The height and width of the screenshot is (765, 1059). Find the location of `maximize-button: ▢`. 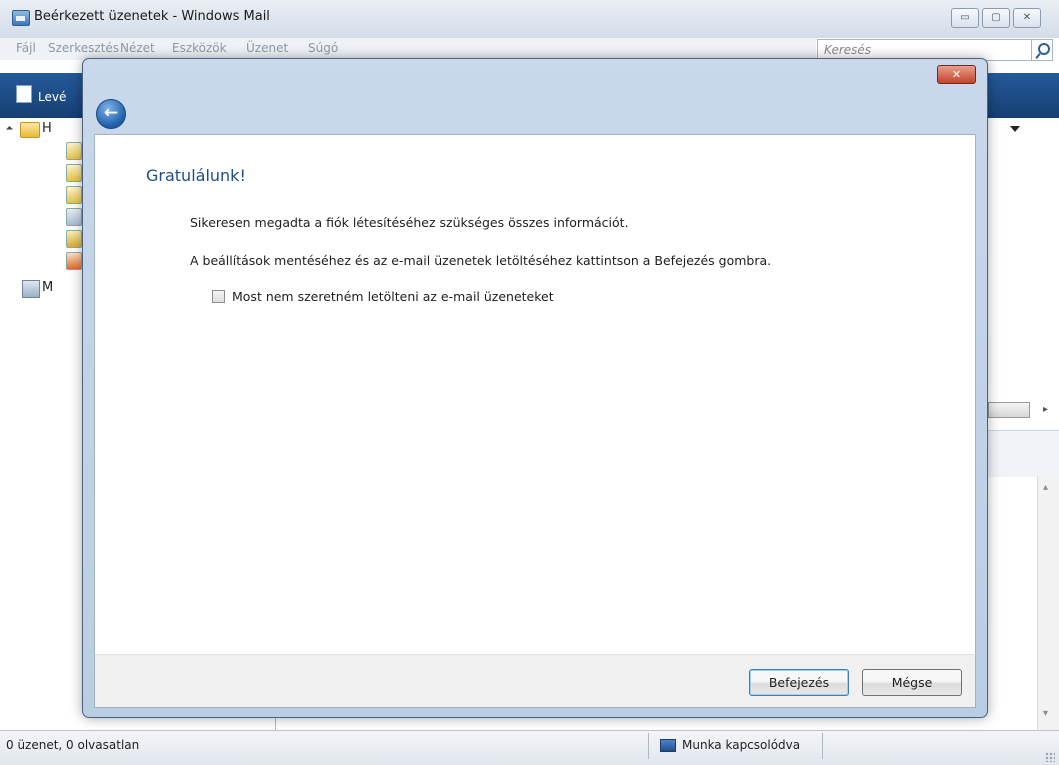

maximize-button: ▢ is located at coordinates (996, 18).